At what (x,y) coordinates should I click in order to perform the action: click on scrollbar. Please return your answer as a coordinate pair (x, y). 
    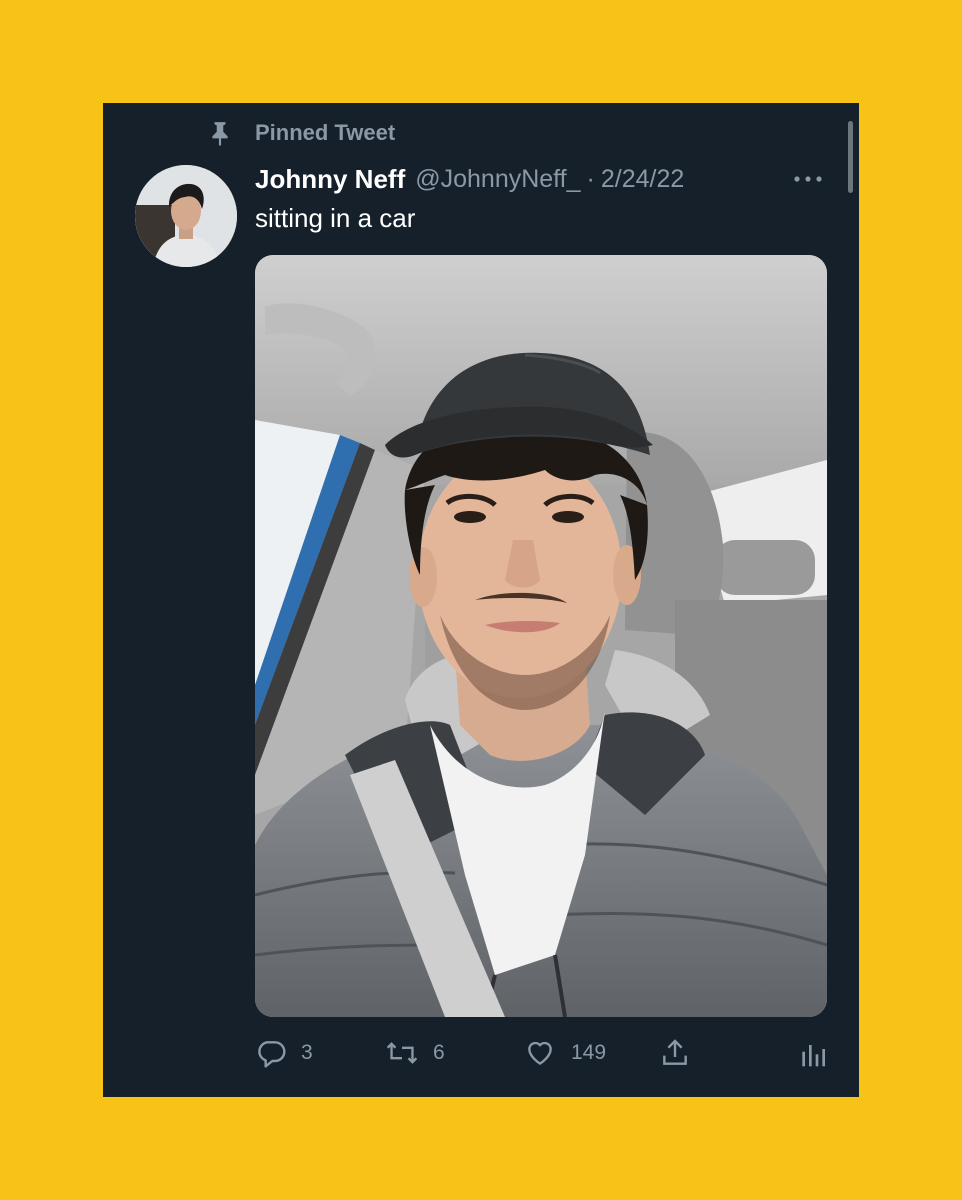
    Looking at the image, I should click on (850, 157).